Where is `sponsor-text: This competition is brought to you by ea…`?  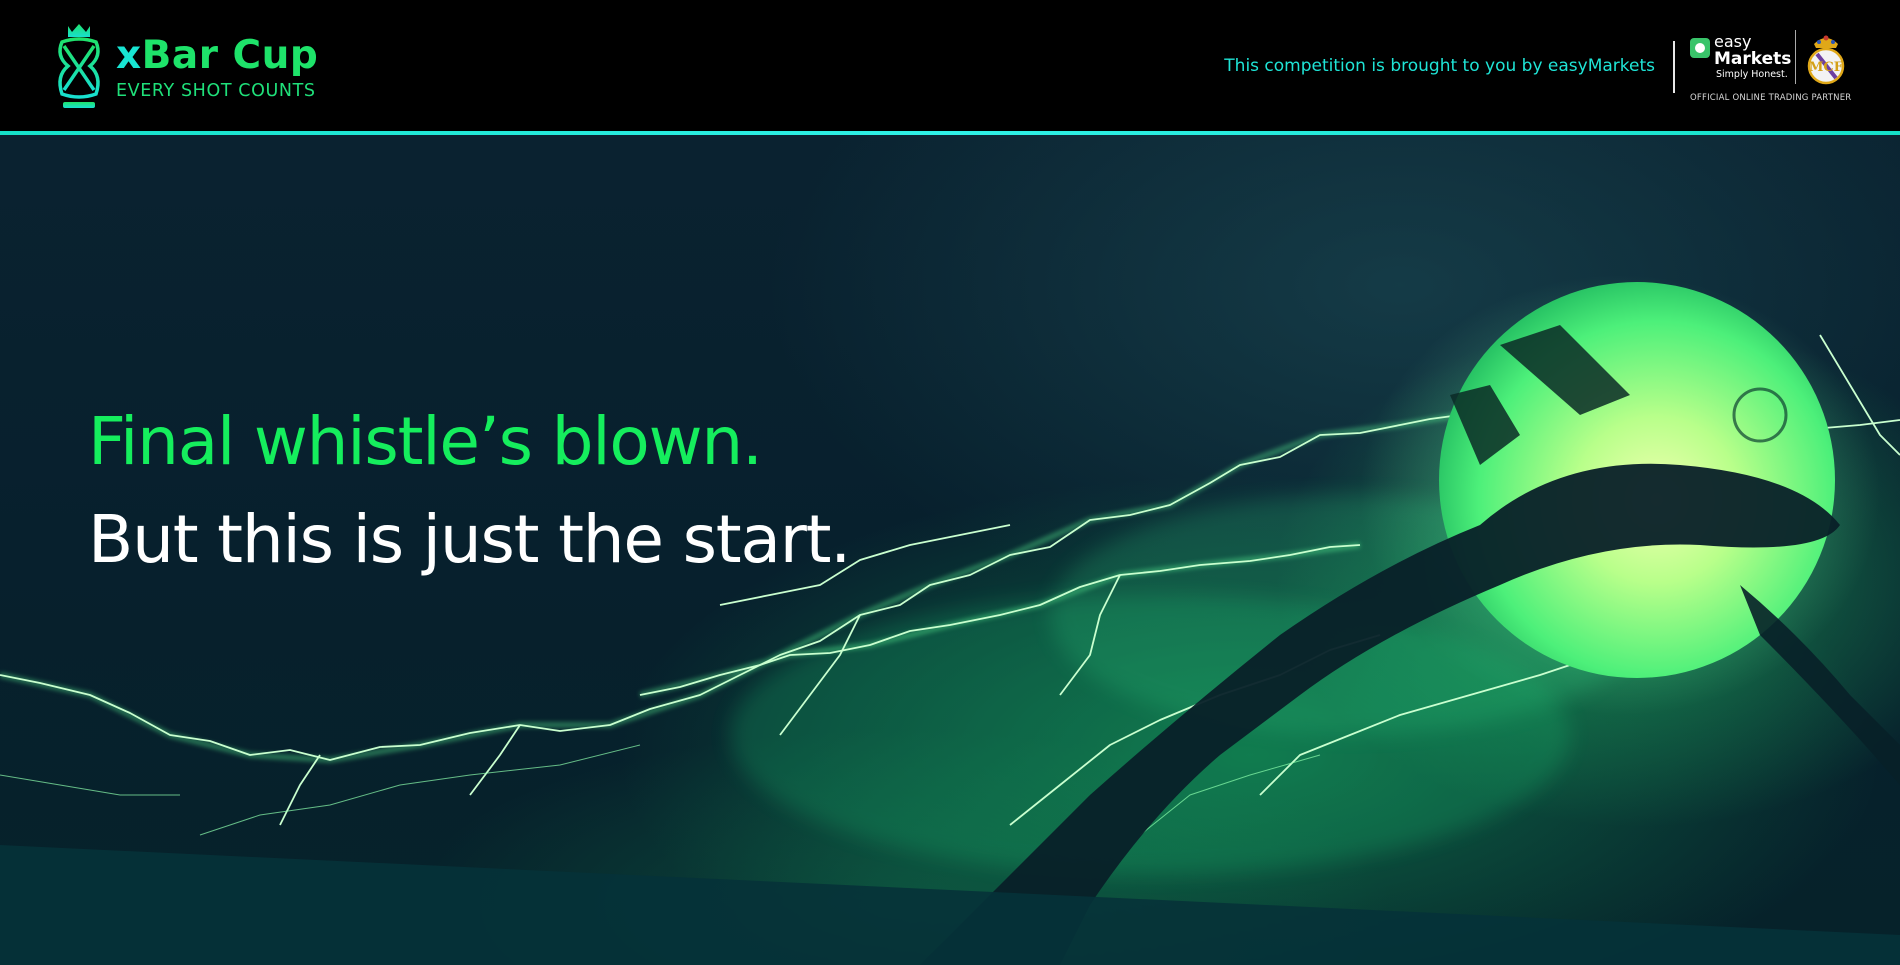 sponsor-text: This competition is brought to you by ea… is located at coordinates (1439, 66).